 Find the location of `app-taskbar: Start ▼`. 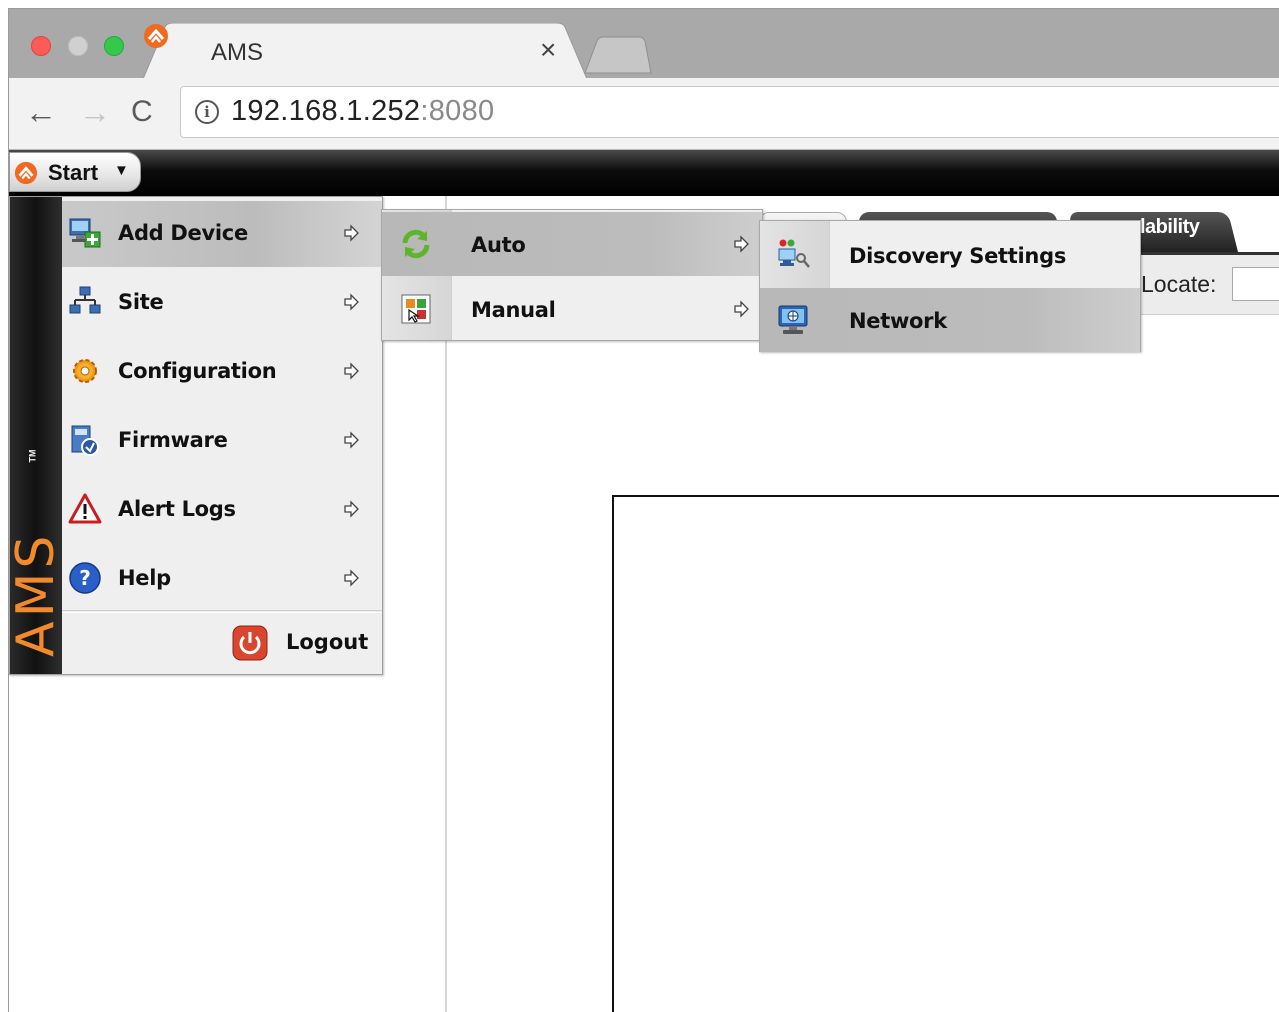

app-taskbar: Start ▼ is located at coordinates (644, 173).